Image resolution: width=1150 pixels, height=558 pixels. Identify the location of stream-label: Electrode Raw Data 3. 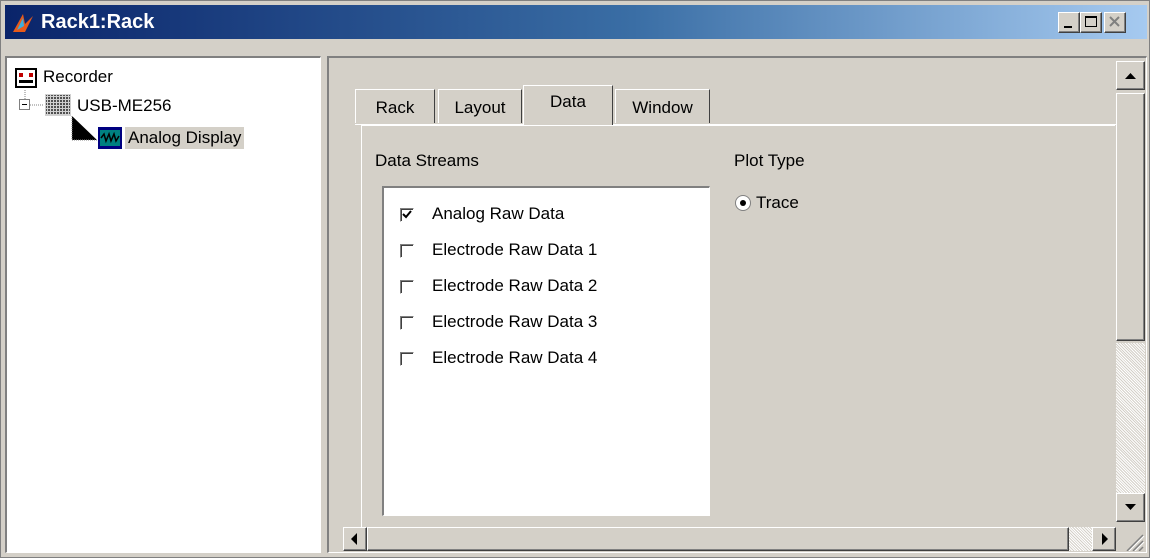
(515, 321).